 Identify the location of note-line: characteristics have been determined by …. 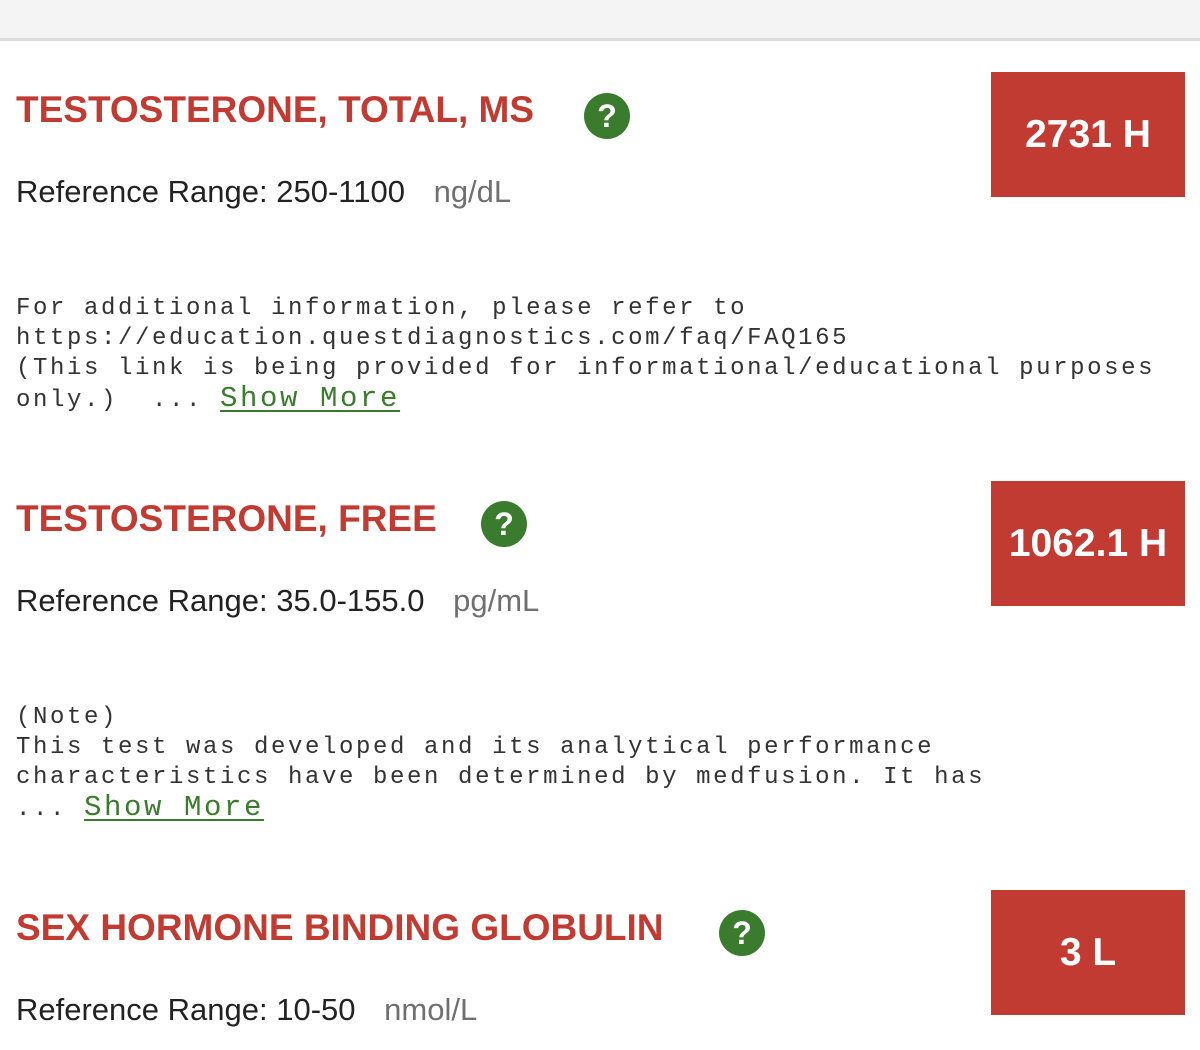
(501, 777).